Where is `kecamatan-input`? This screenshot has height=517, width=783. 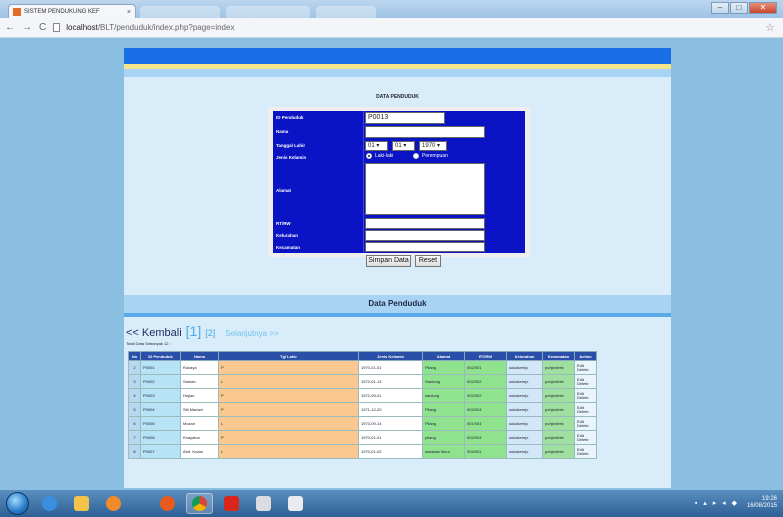 kecamatan-input is located at coordinates (425, 247).